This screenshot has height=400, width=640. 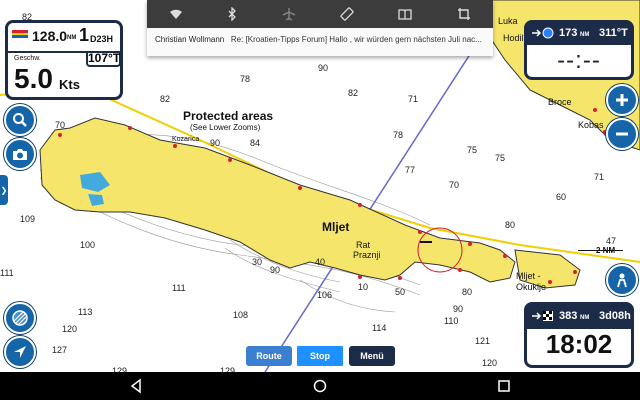 I want to click on destination-distance: 383, so click(x=568, y=316).